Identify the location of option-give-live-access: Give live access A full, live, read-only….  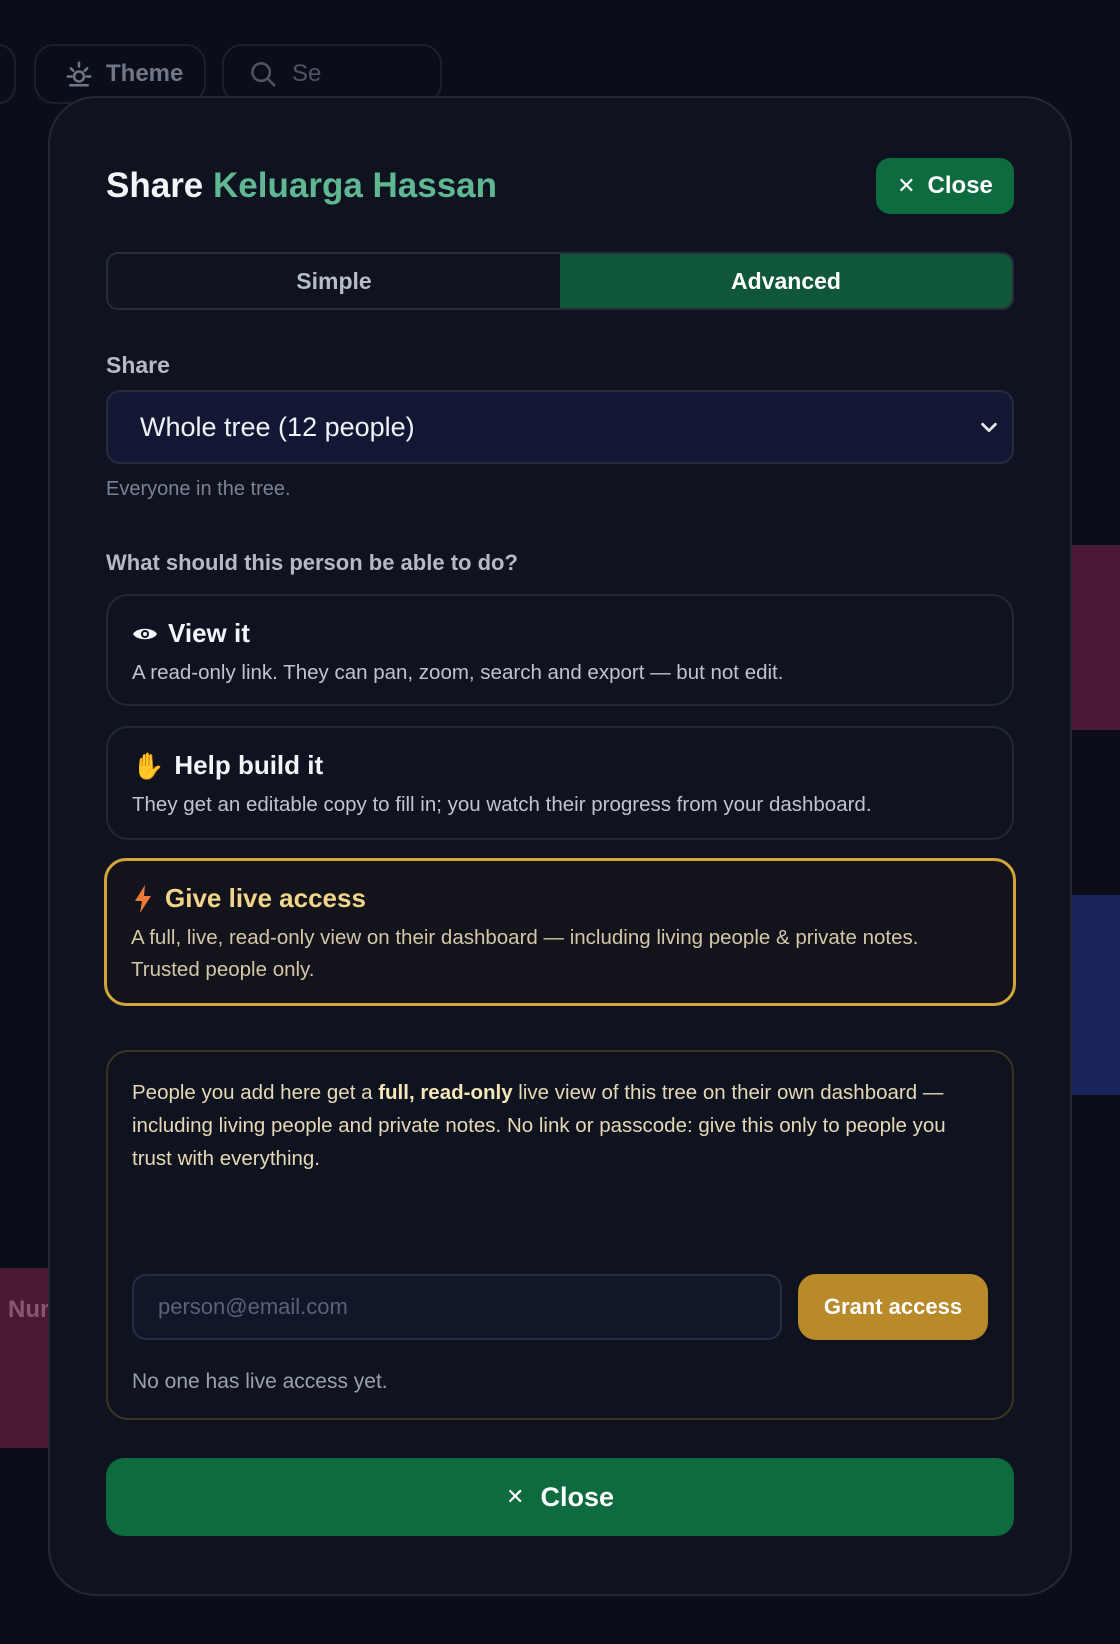
(560, 932).